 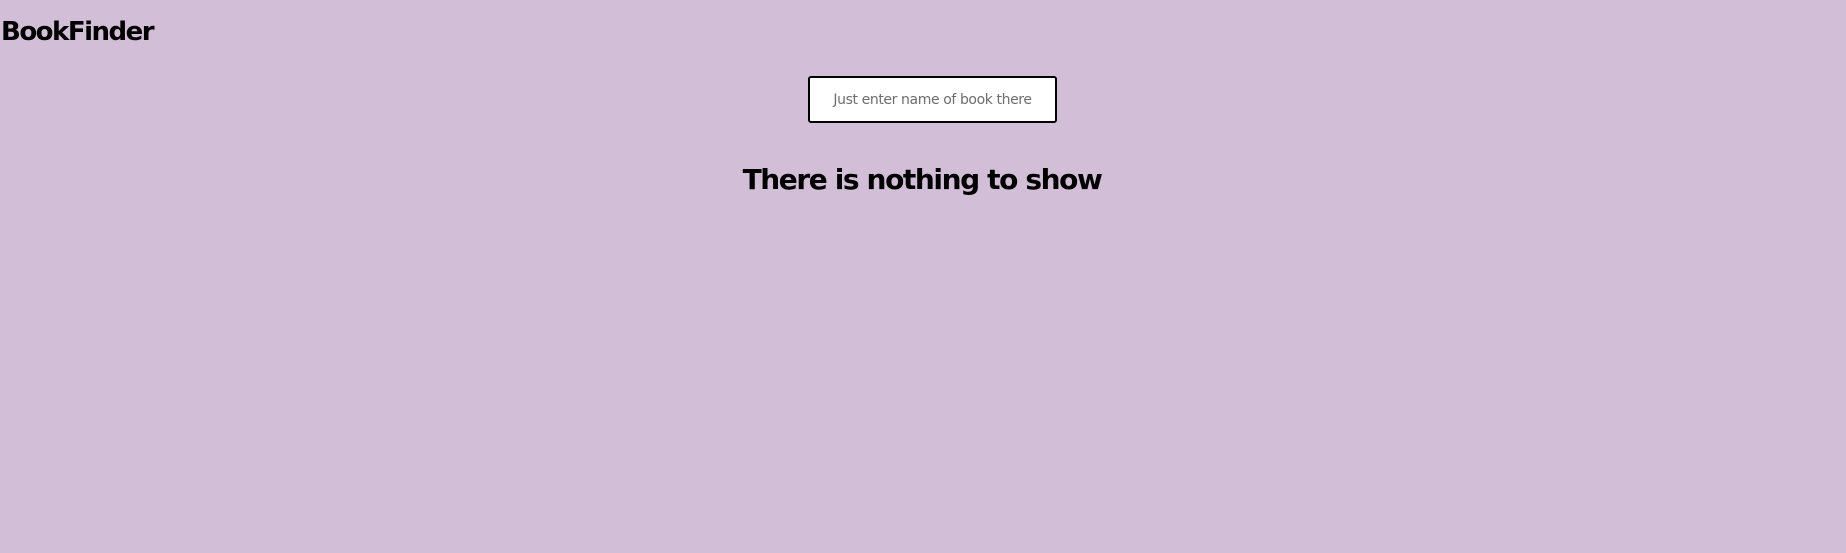 What do you see at coordinates (922, 179) in the screenshot?
I see `empty-results-message: There is nothing to show` at bounding box center [922, 179].